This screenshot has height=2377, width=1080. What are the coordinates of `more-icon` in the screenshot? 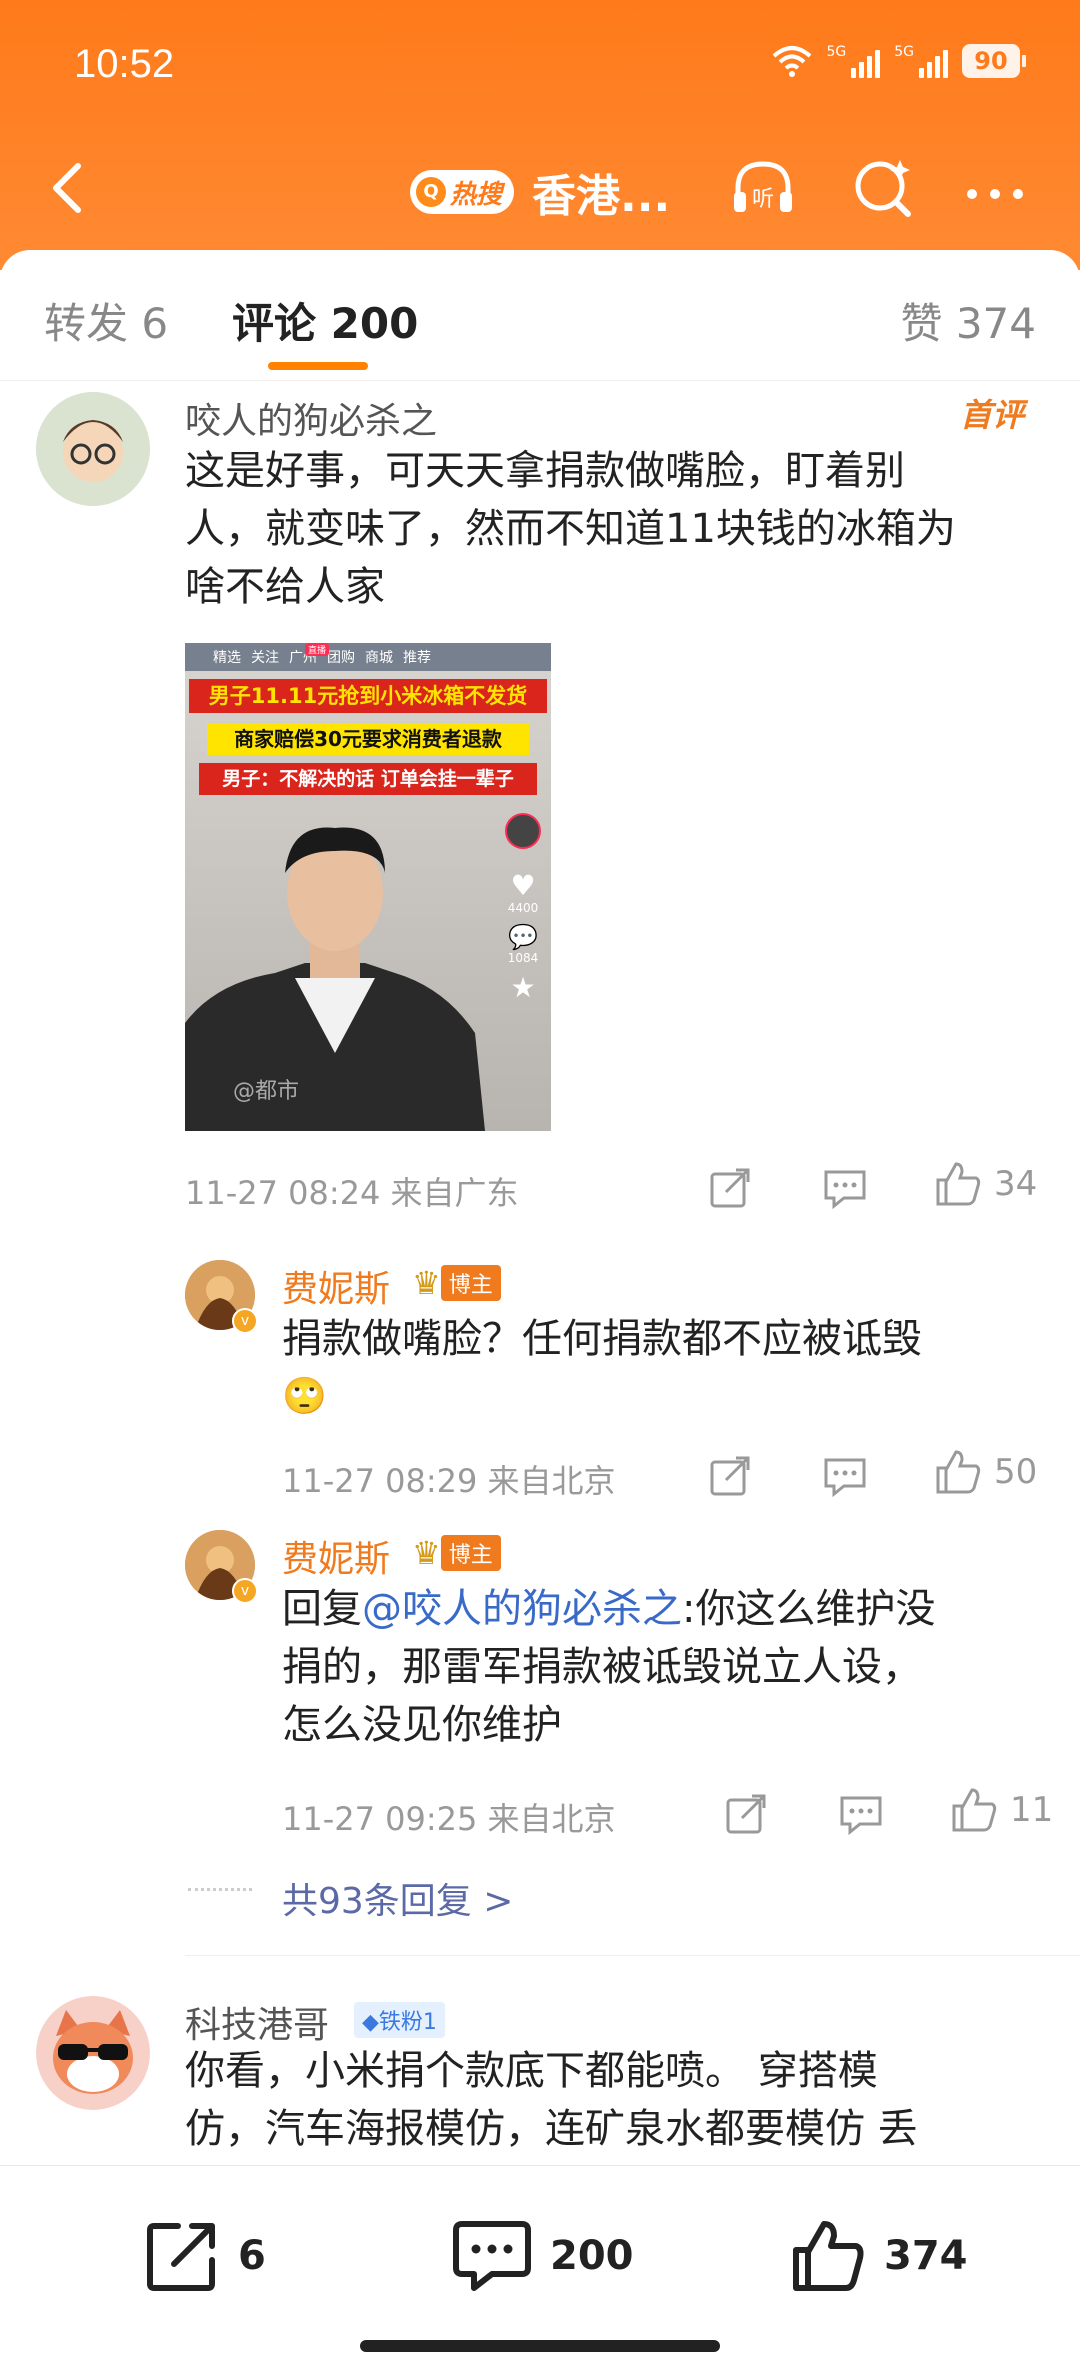 It's located at (995, 187).